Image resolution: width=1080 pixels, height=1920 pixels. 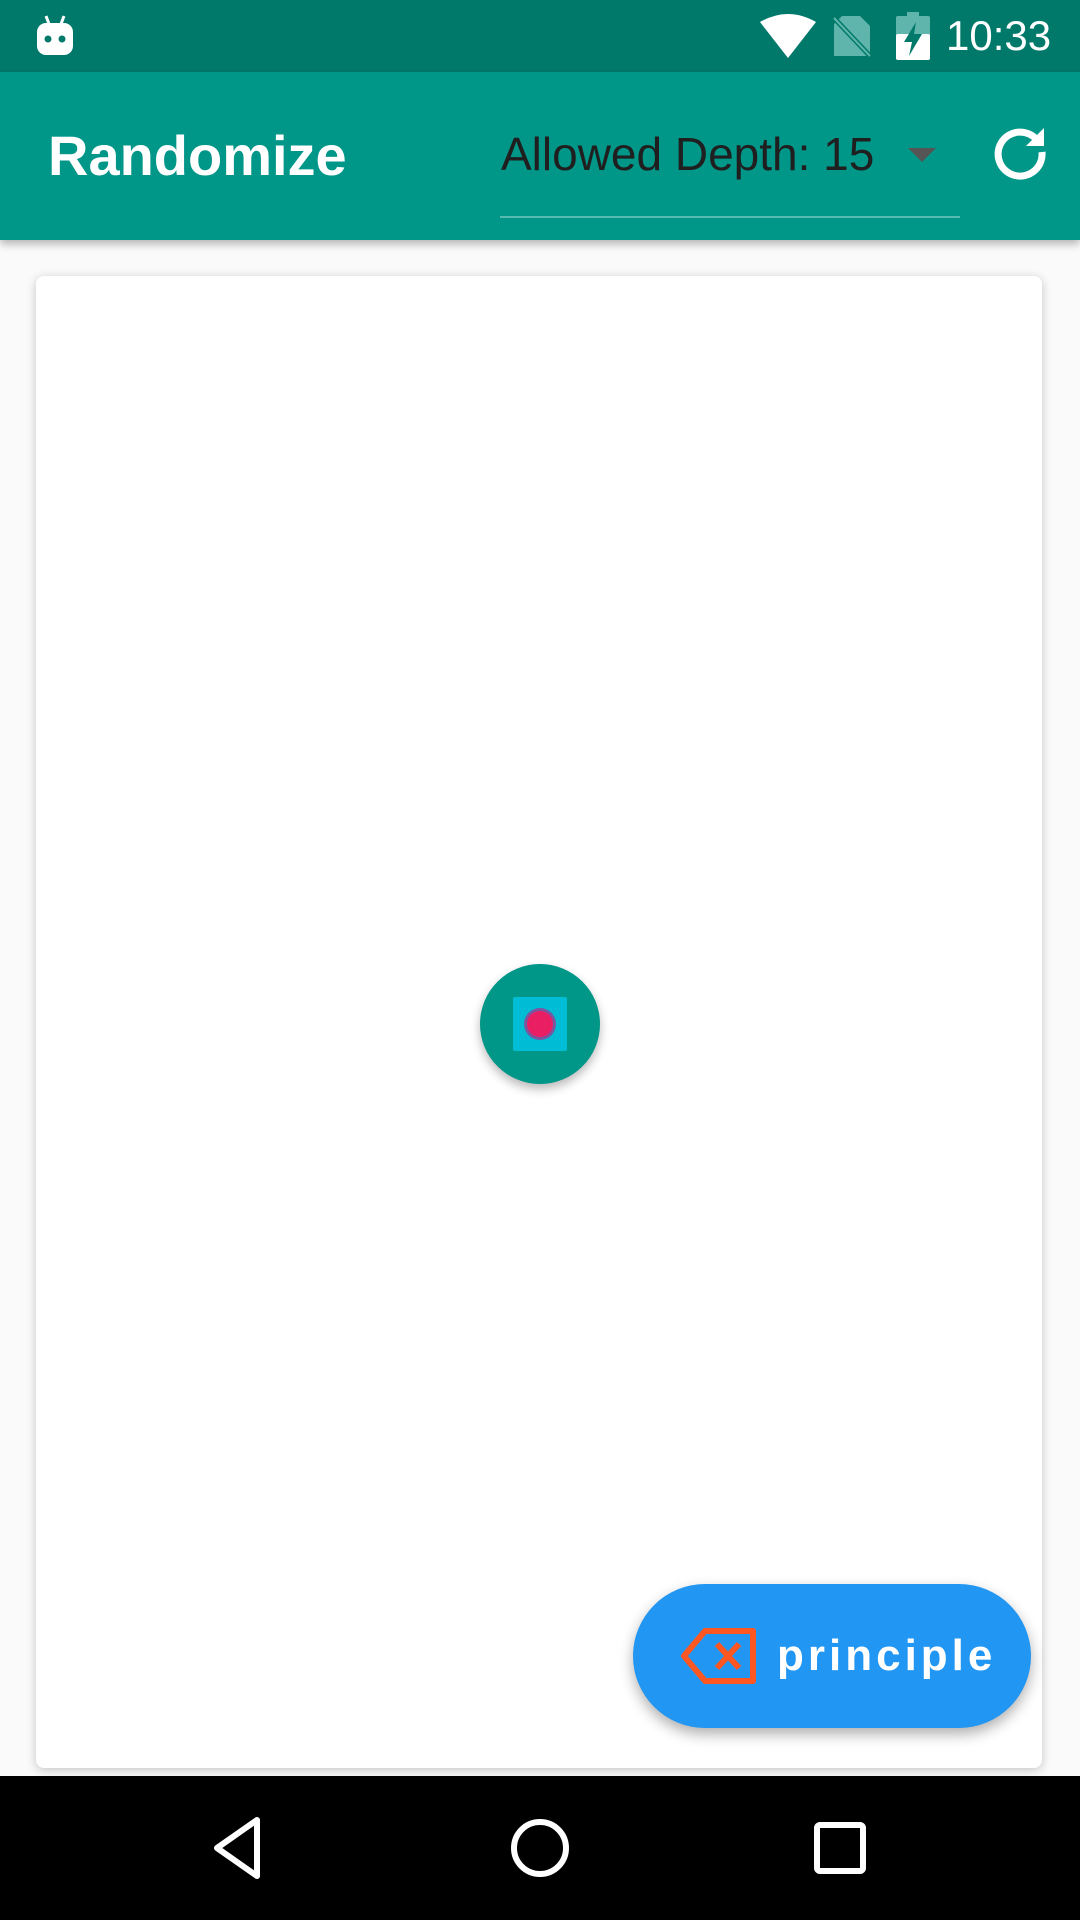 What do you see at coordinates (688, 154) in the screenshot?
I see `allowed-depth-value: Allowed Depth: 15` at bounding box center [688, 154].